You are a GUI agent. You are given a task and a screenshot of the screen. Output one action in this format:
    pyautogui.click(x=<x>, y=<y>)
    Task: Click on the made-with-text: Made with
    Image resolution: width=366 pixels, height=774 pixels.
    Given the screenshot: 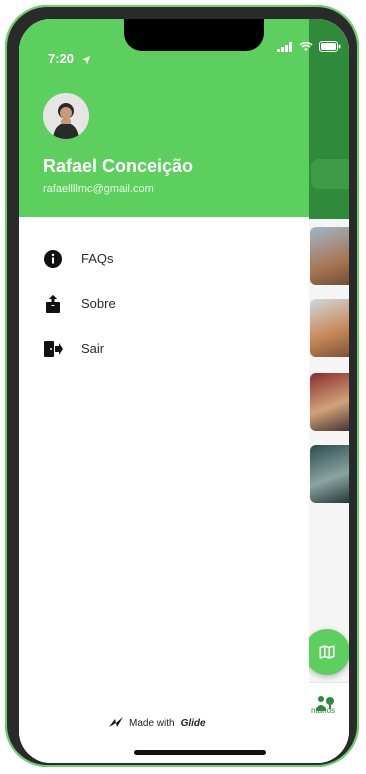 What is the action you would take?
    pyautogui.click(x=152, y=723)
    